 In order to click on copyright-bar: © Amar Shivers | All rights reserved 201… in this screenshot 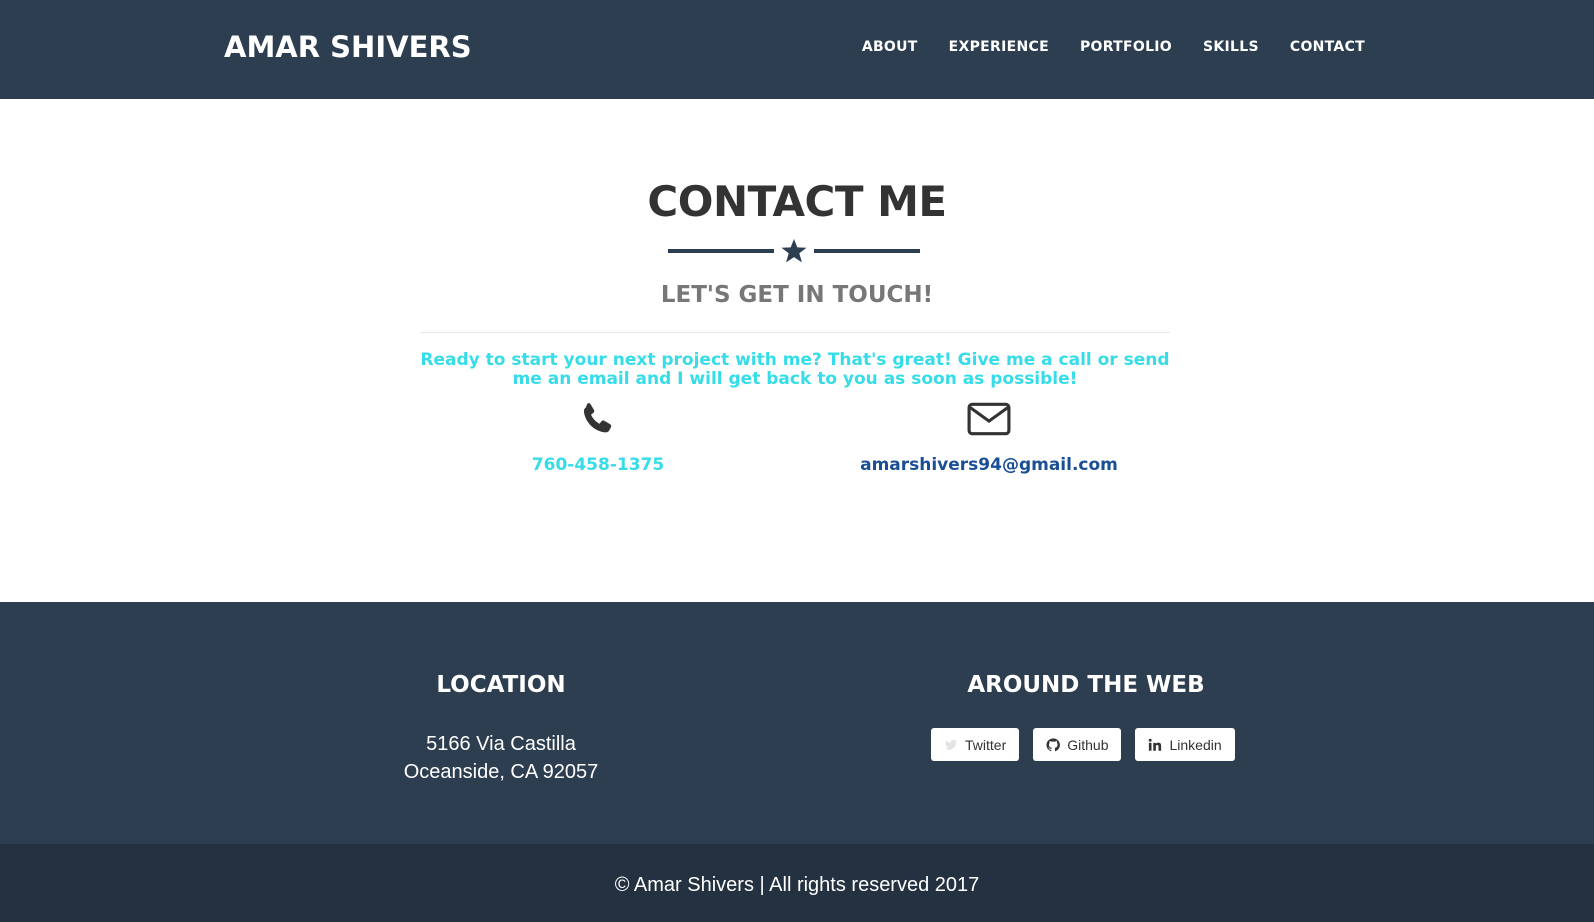, I will do `click(797, 883)`.